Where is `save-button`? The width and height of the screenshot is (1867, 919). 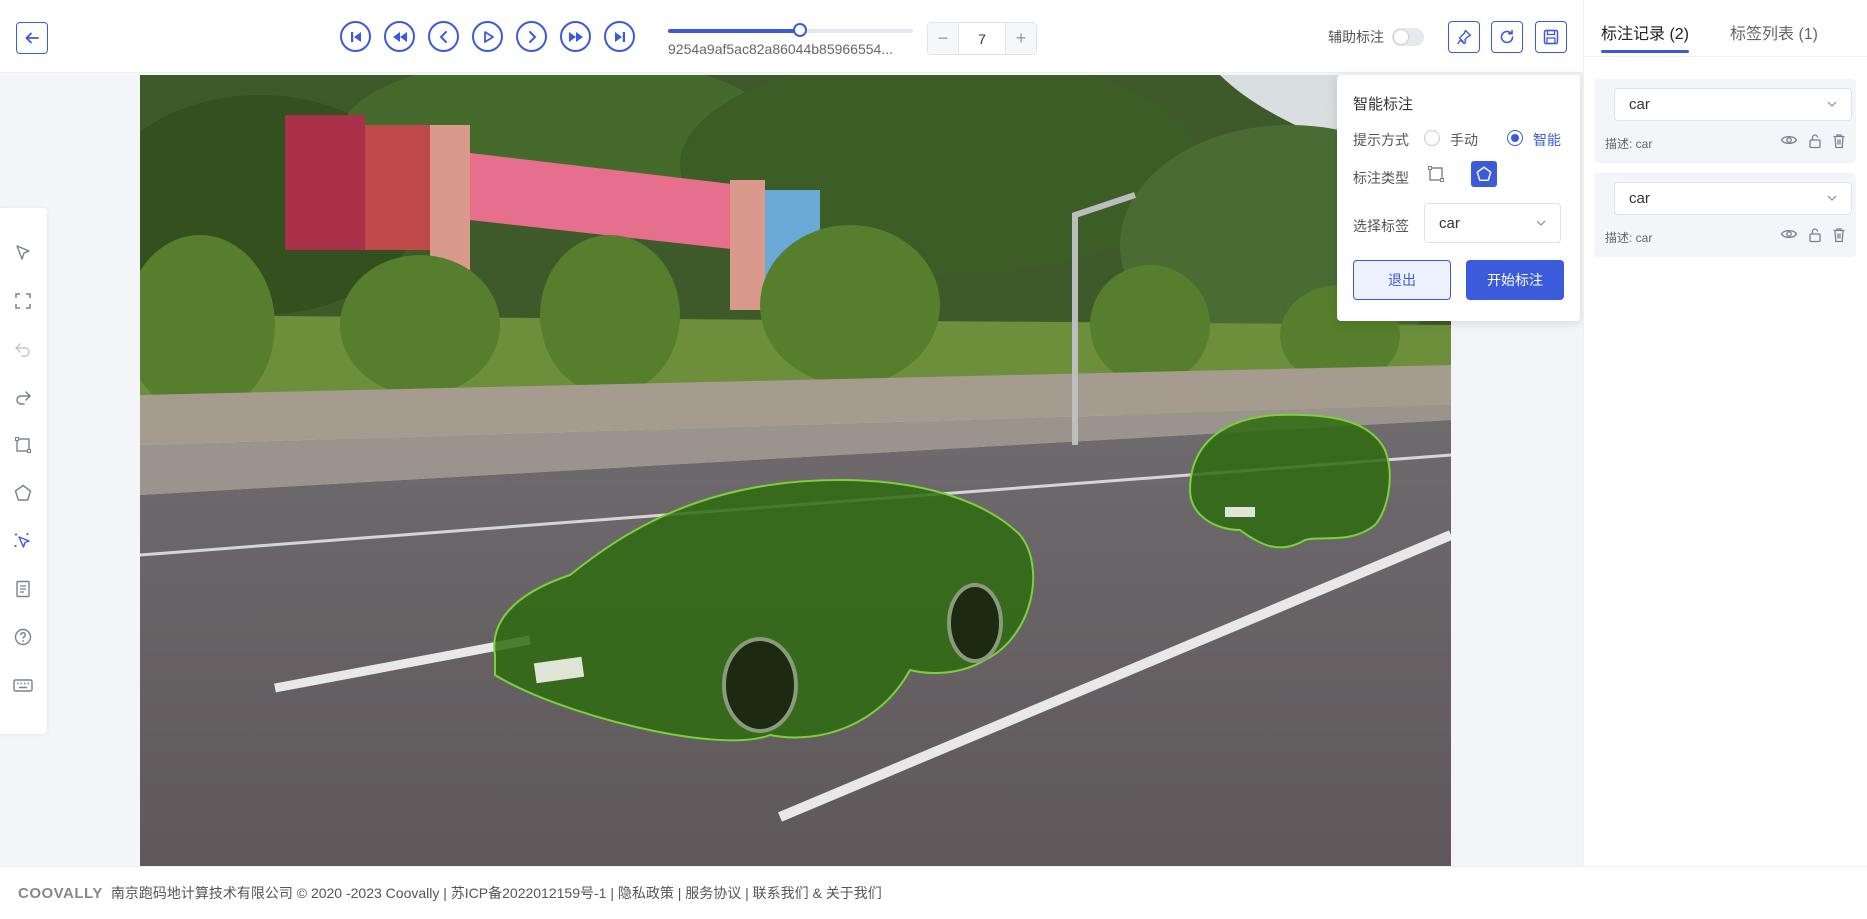
save-button is located at coordinates (1551, 37).